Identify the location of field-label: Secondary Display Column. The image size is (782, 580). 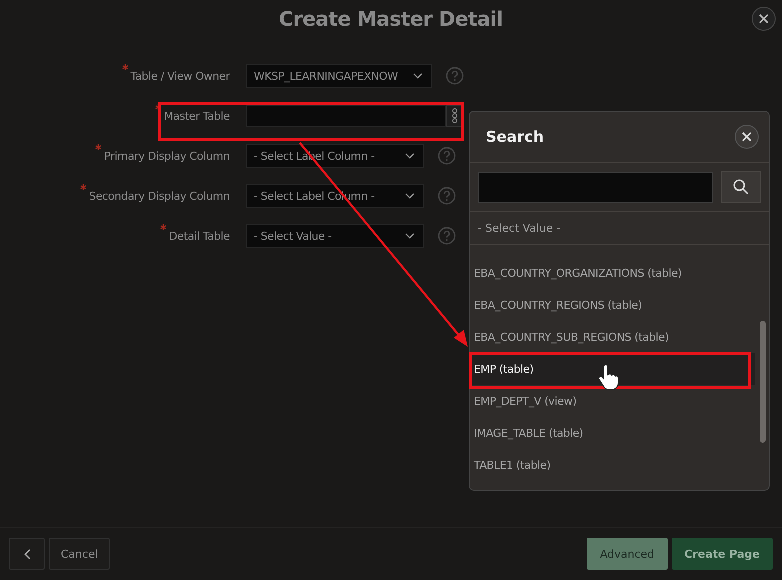
(159, 196).